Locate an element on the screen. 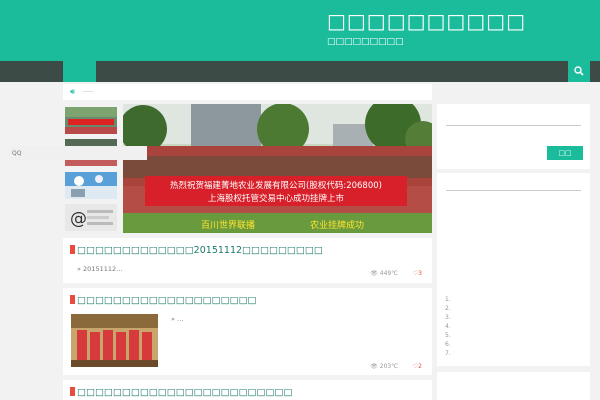 The height and width of the screenshot is (400, 600). speaker-icon: 🔊︎ is located at coordinates (73, 91).